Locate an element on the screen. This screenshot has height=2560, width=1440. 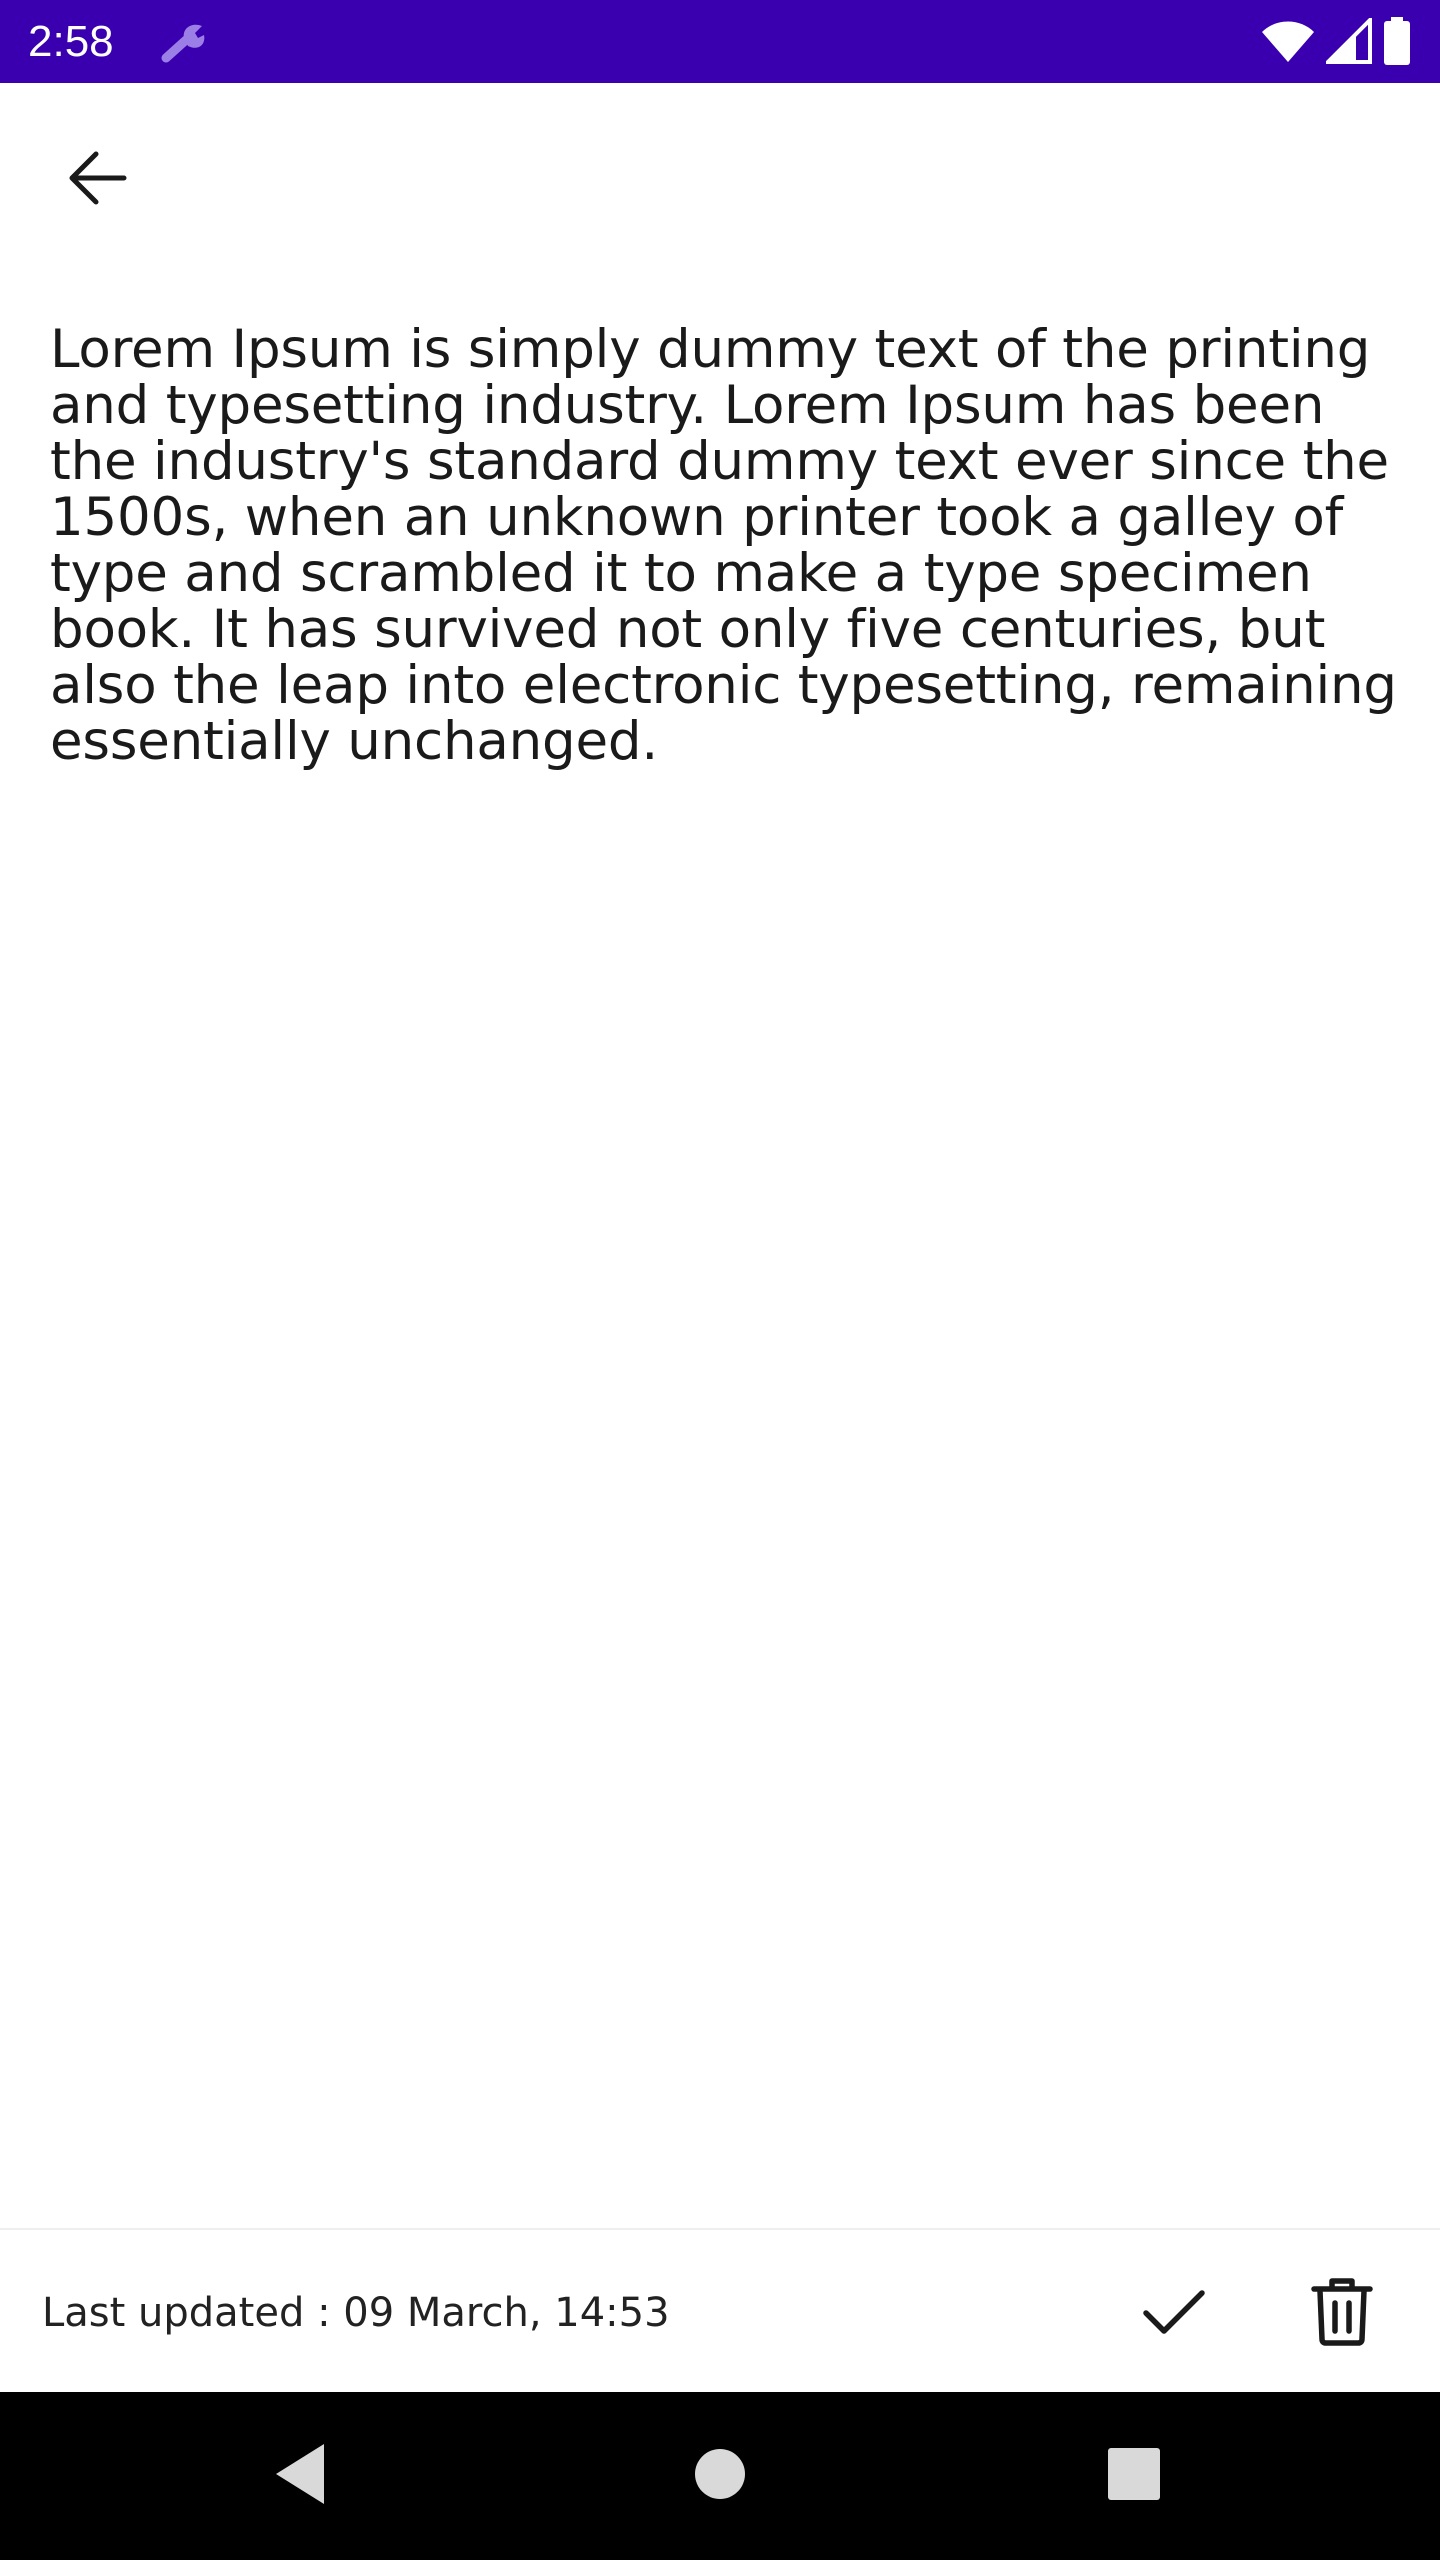
wrench-icon is located at coordinates (186, 42).